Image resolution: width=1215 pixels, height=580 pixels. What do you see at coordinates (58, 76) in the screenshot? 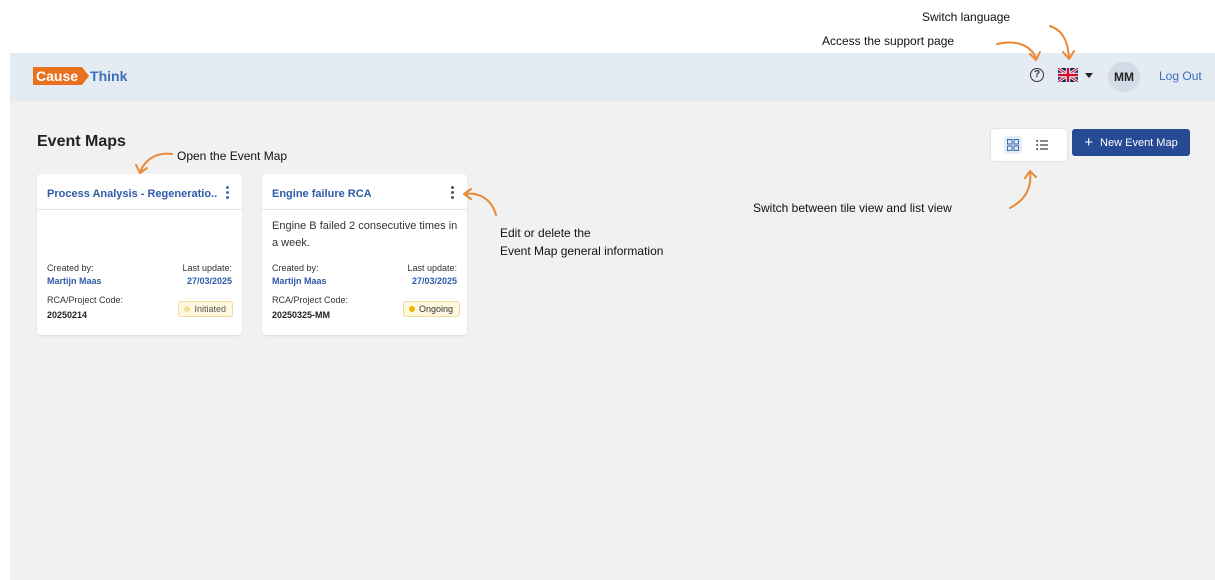
I see `logo-cause-text: Cause` at bounding box center [58, 76].